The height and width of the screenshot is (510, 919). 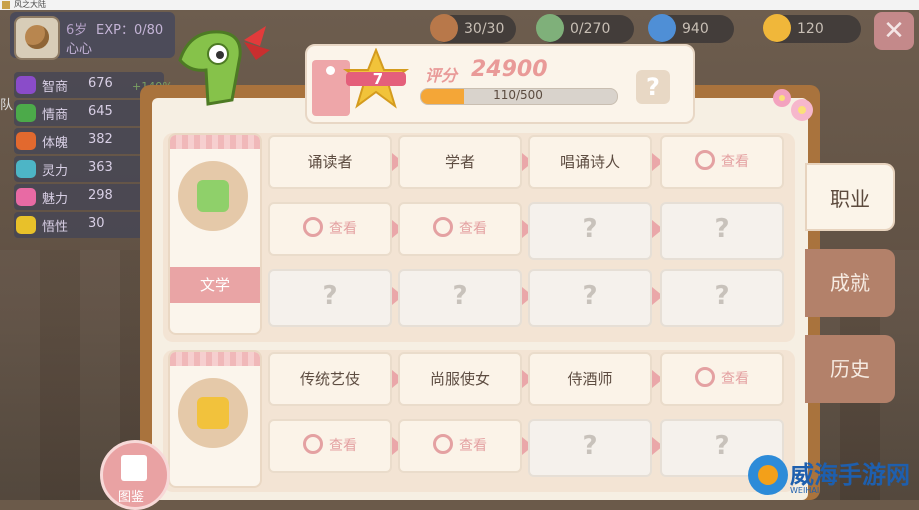 I want to click on category-card: 文学, so click(x=215, y=234).